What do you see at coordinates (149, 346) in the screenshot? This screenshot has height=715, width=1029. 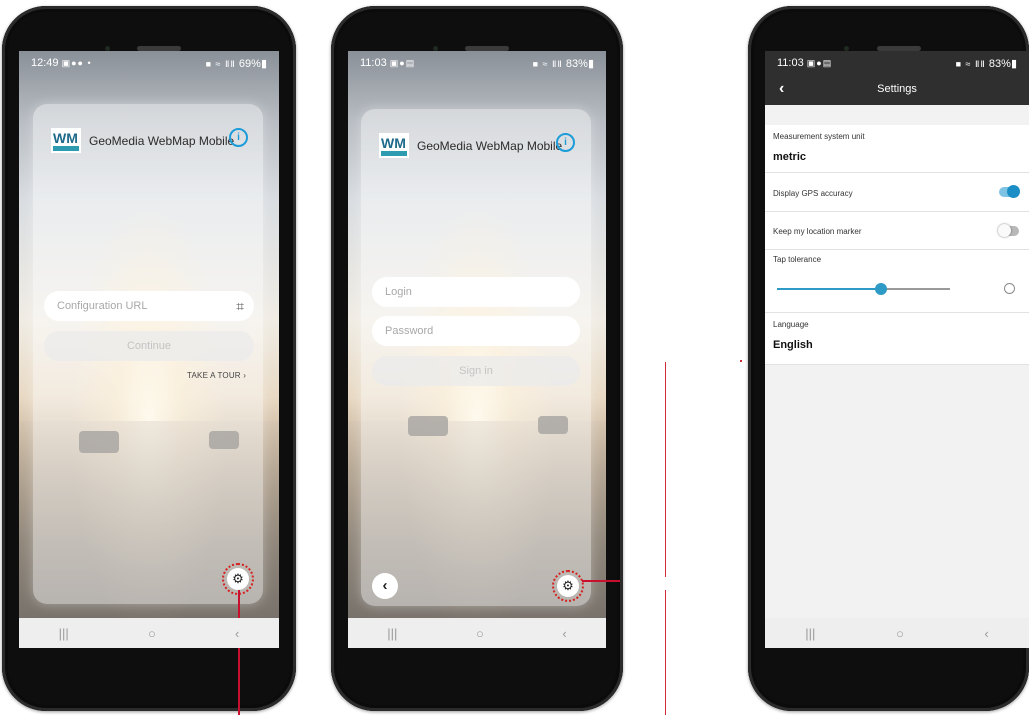 I see `continue-button: Continue` at bounding box center [149, 346].